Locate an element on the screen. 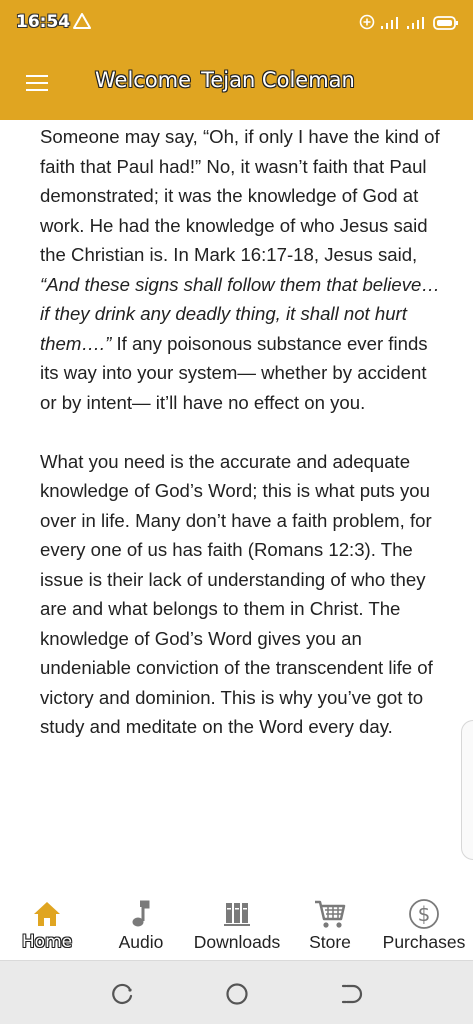 The image size is (473, 1024). welcome-title: Welcome Tejan Coleman is located at coordinates (225, 80).